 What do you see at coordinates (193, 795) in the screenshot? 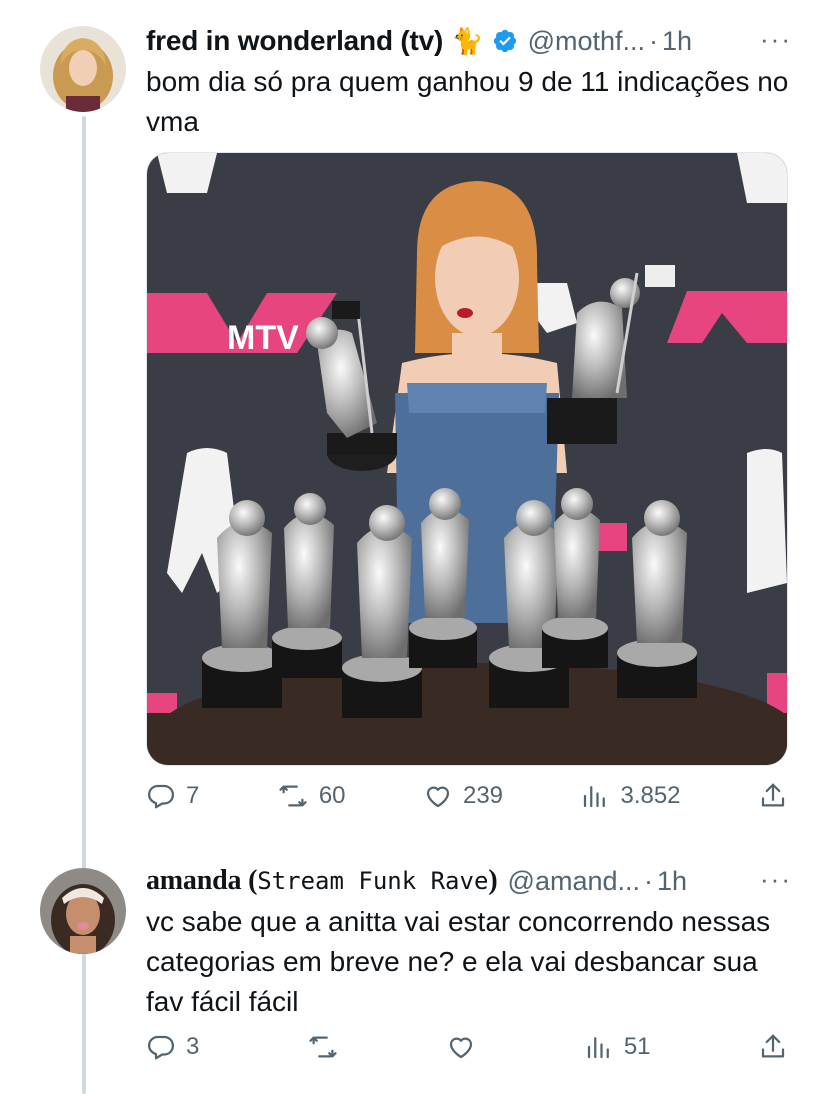
I see `reply-count: 7` at bounding box center [193, 795].